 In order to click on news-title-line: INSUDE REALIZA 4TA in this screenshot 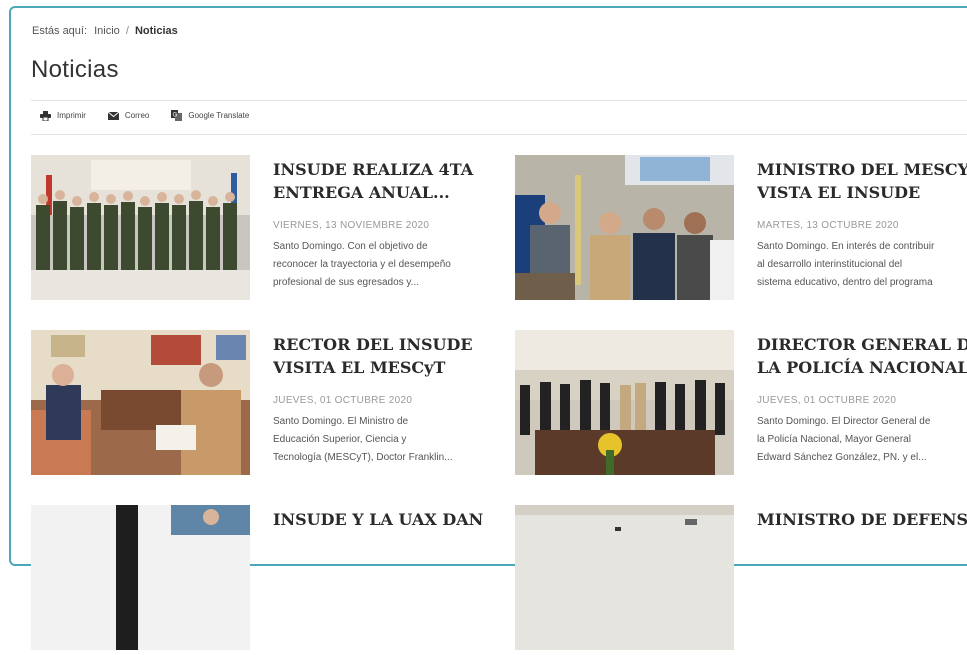, I will do `click(373, 169)`.